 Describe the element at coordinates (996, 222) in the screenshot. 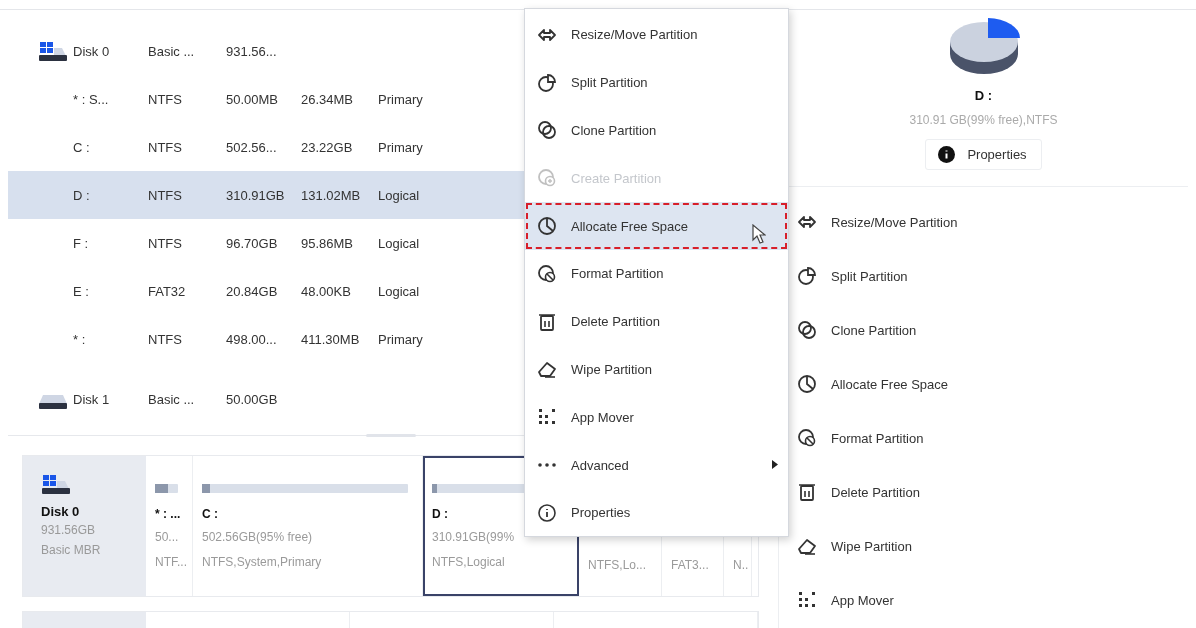

I see `action-item: Resize/Move Partition` at that location.